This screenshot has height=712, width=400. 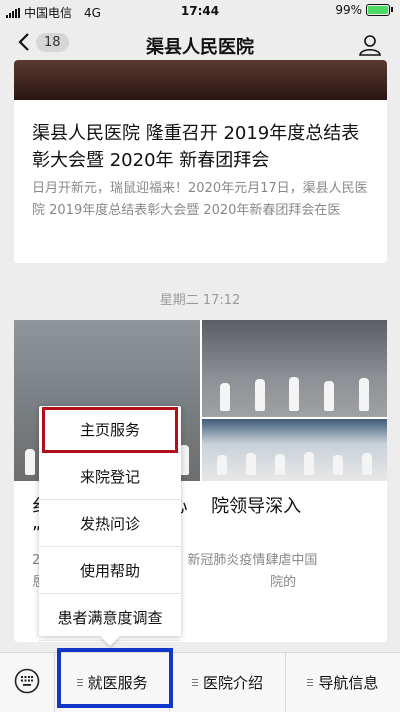 I want to click on person-icon, so click(x=370, y=47).